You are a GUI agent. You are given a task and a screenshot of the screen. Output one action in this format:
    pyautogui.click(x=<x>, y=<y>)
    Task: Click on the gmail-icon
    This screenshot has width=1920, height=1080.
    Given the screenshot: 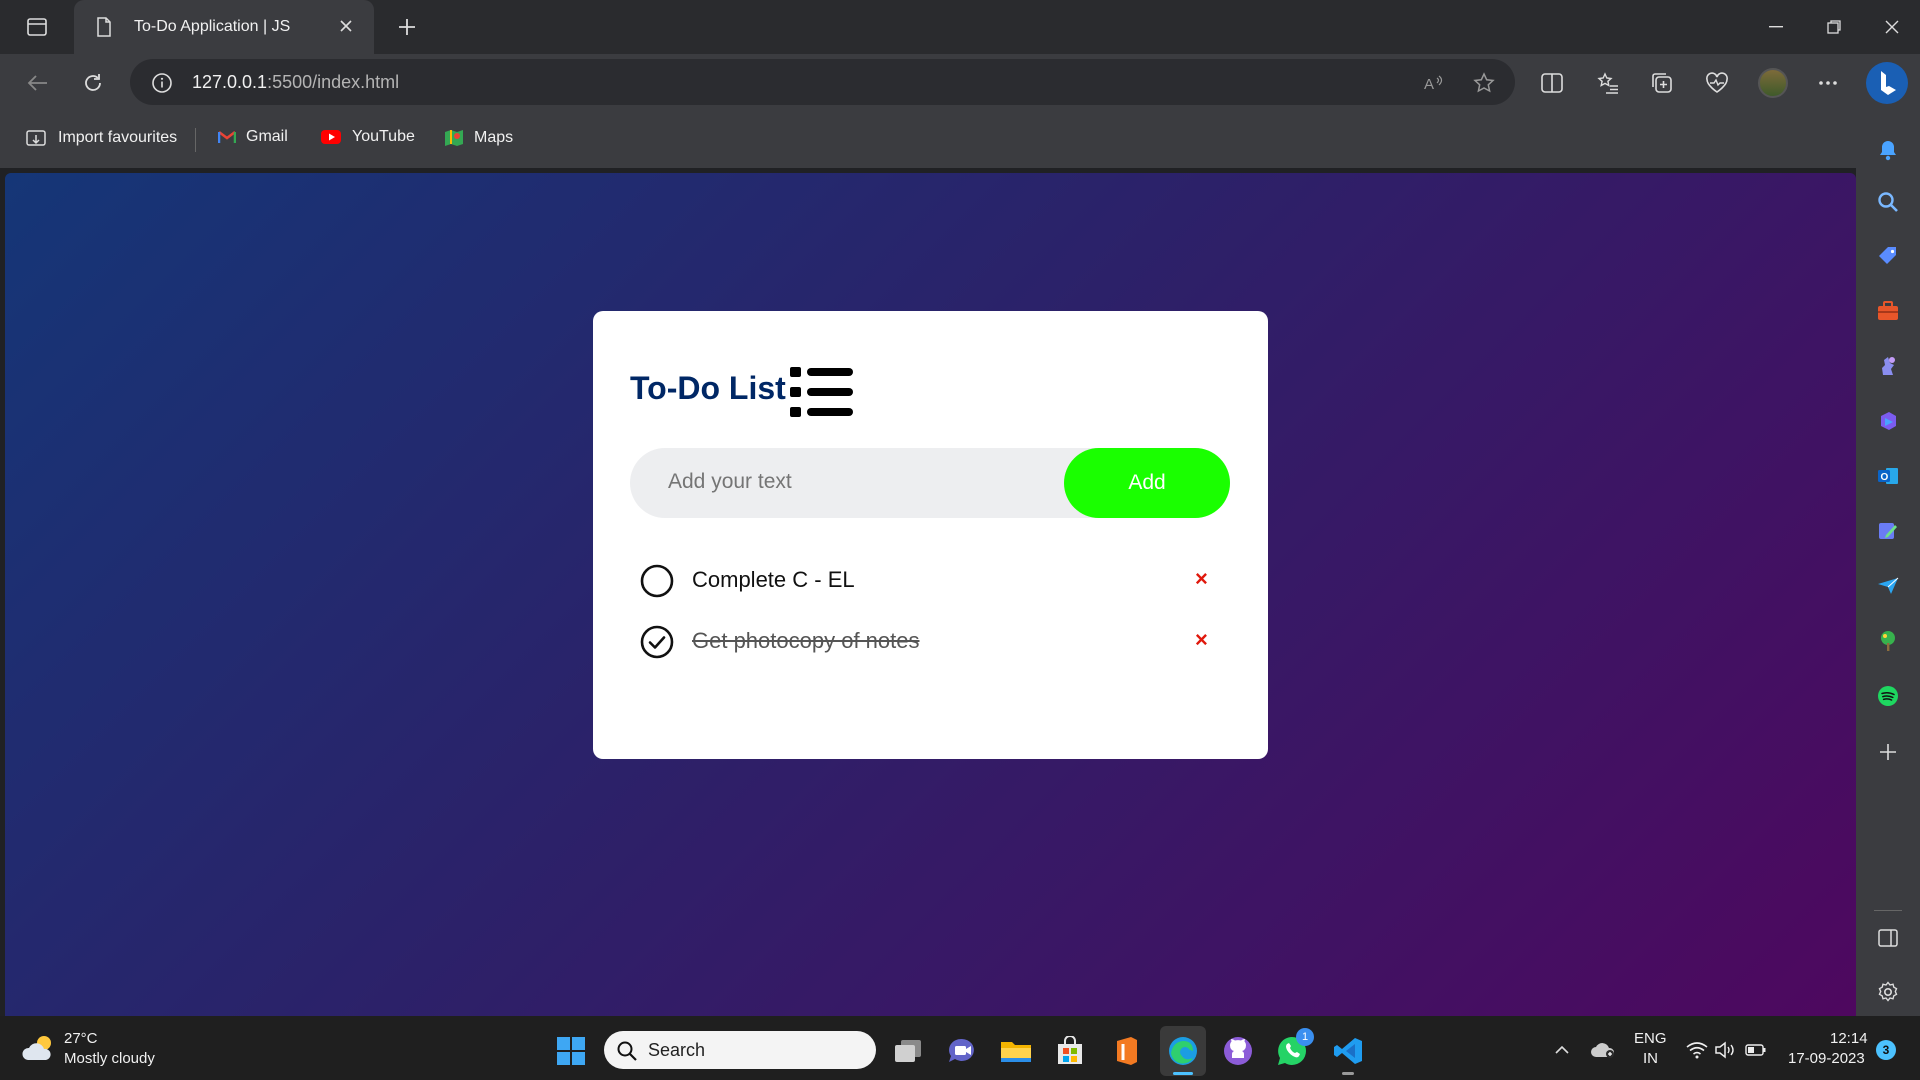 What is the action you would take?
    pyautogui.click(x=227, y=137)
    